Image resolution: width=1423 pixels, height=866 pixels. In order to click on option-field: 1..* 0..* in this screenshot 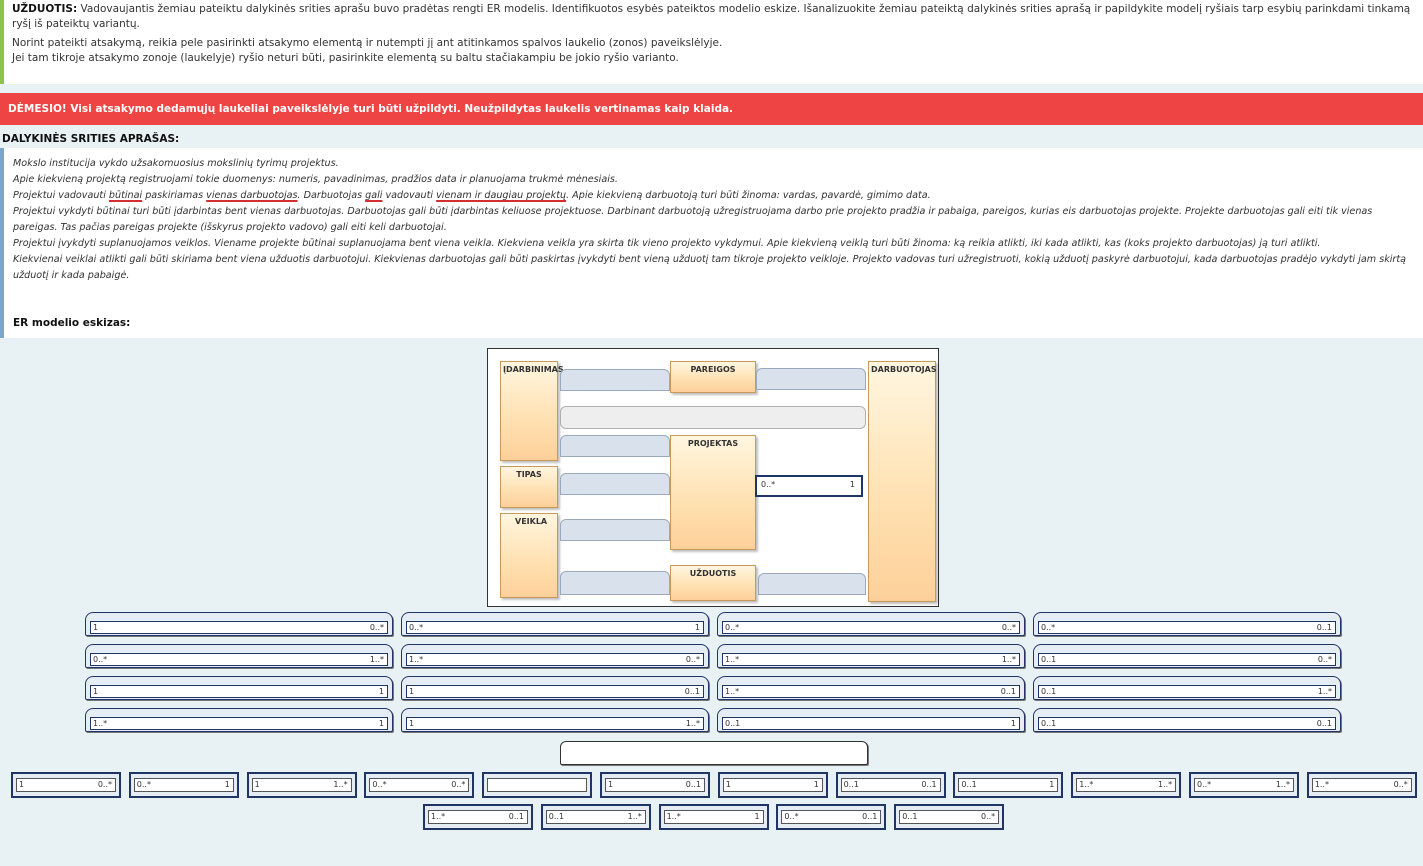, I will do `click(1361, 785)`.